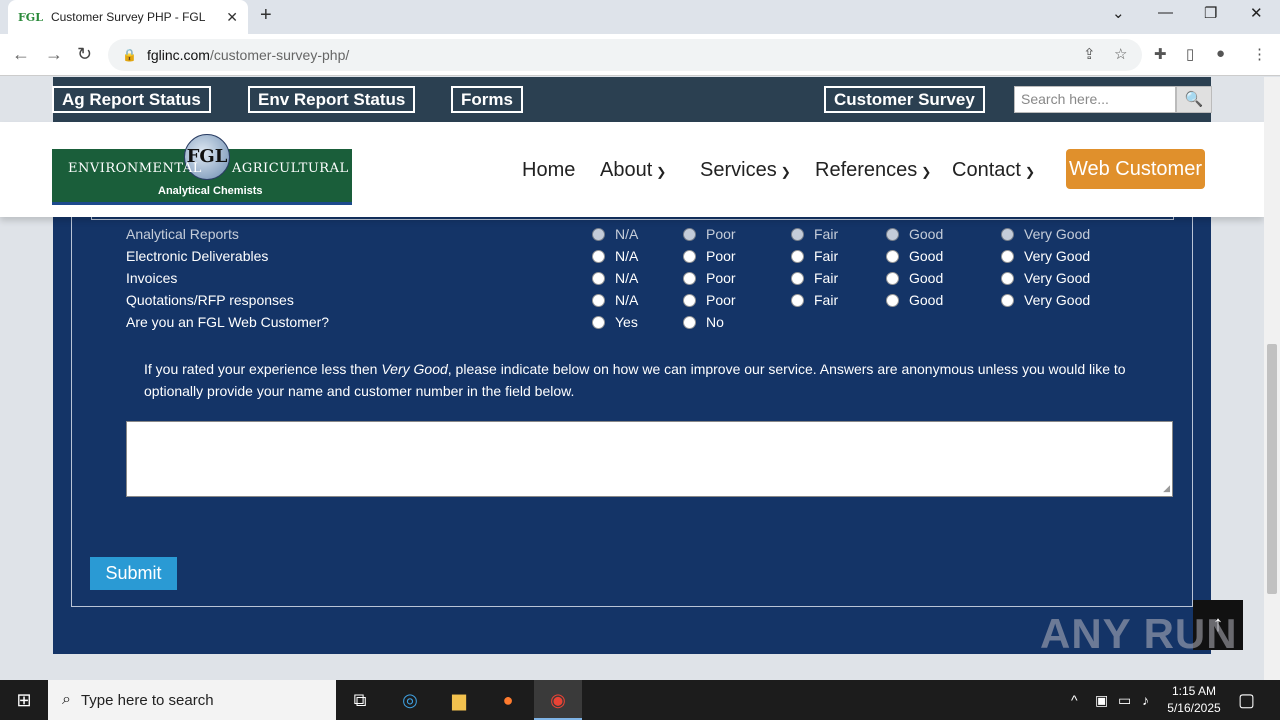 This screenshot has width=1280, height=720. What do you see at coordinates (615, 321) in the screenshot?
I see `radio-yes: Yes` at bounding box center [615, 321].